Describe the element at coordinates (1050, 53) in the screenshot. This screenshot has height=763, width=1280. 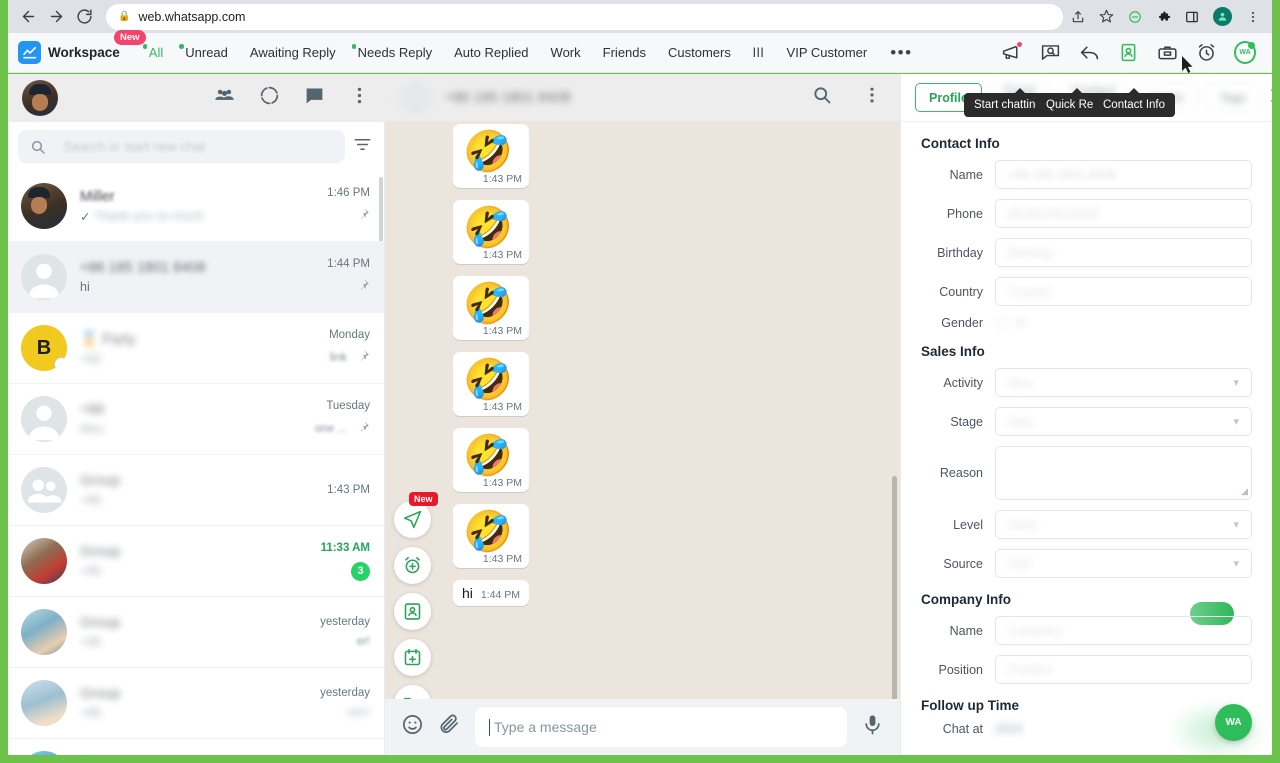
I see `chat-search-icon` at that location.